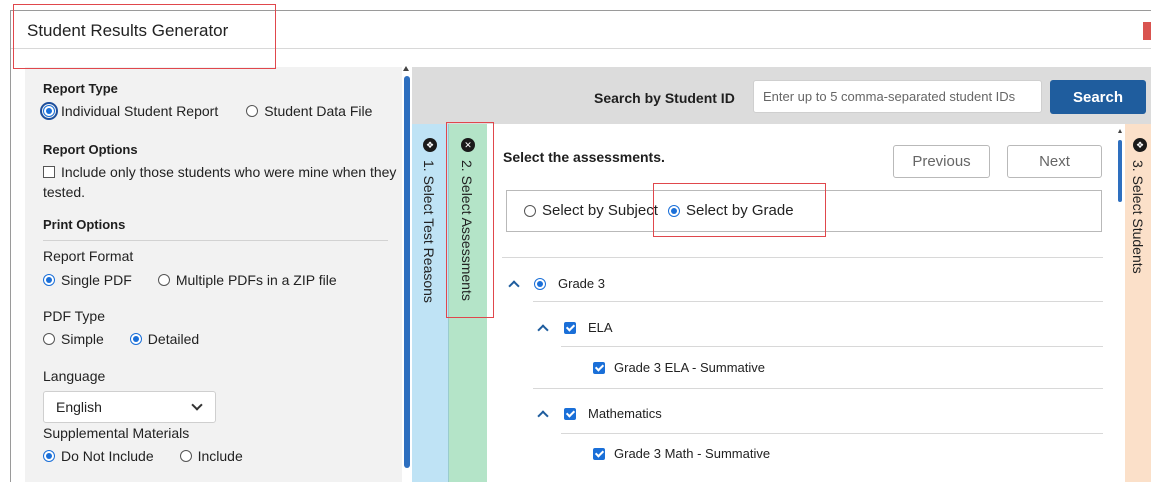 The height and width of the screenshot is (482, 1151). What do you see at coordinates (407, 272) in the screenshot?
I see `left-scrollbar-thumb` at bounding box center [407, 272].